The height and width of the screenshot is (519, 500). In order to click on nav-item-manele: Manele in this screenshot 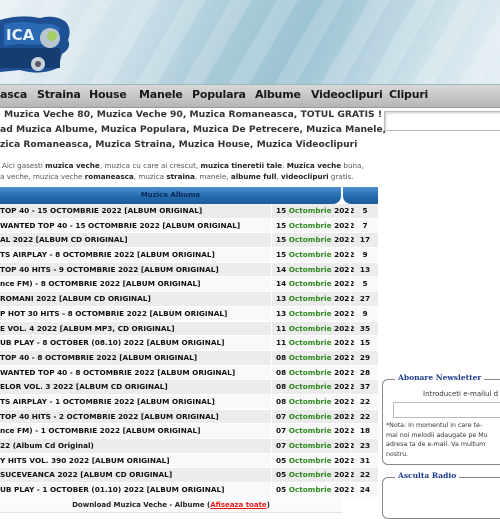, I will do `click(161, 94)`.